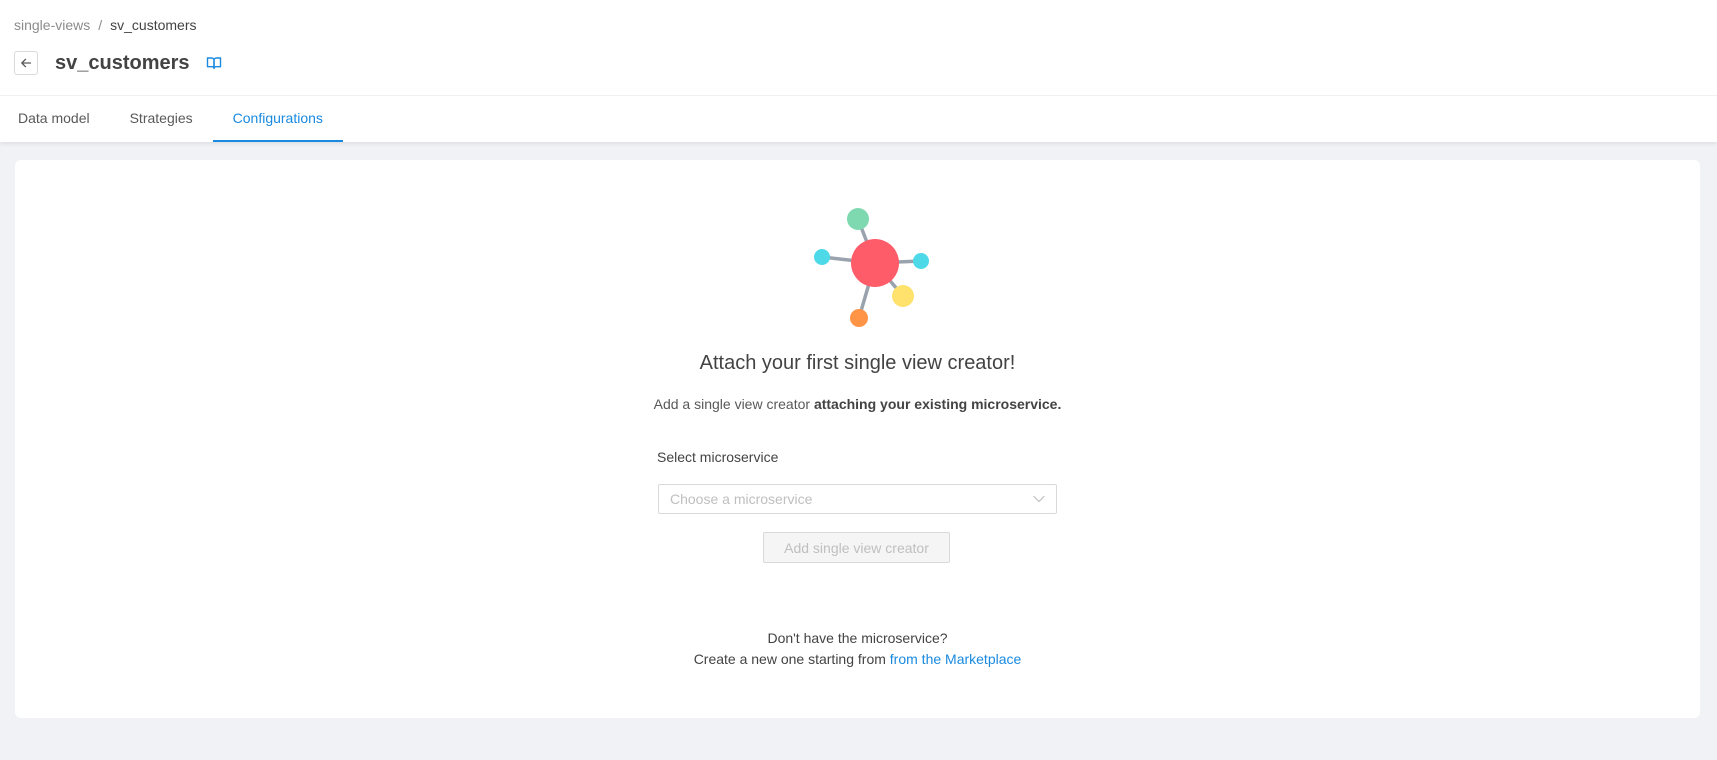 This screenshot has height=760, width=1717. What do you see at coordinates (791, 659) in the screenshot?
I see `footer-prefix: Create a new one starting from` at bounding box center [791, 659].